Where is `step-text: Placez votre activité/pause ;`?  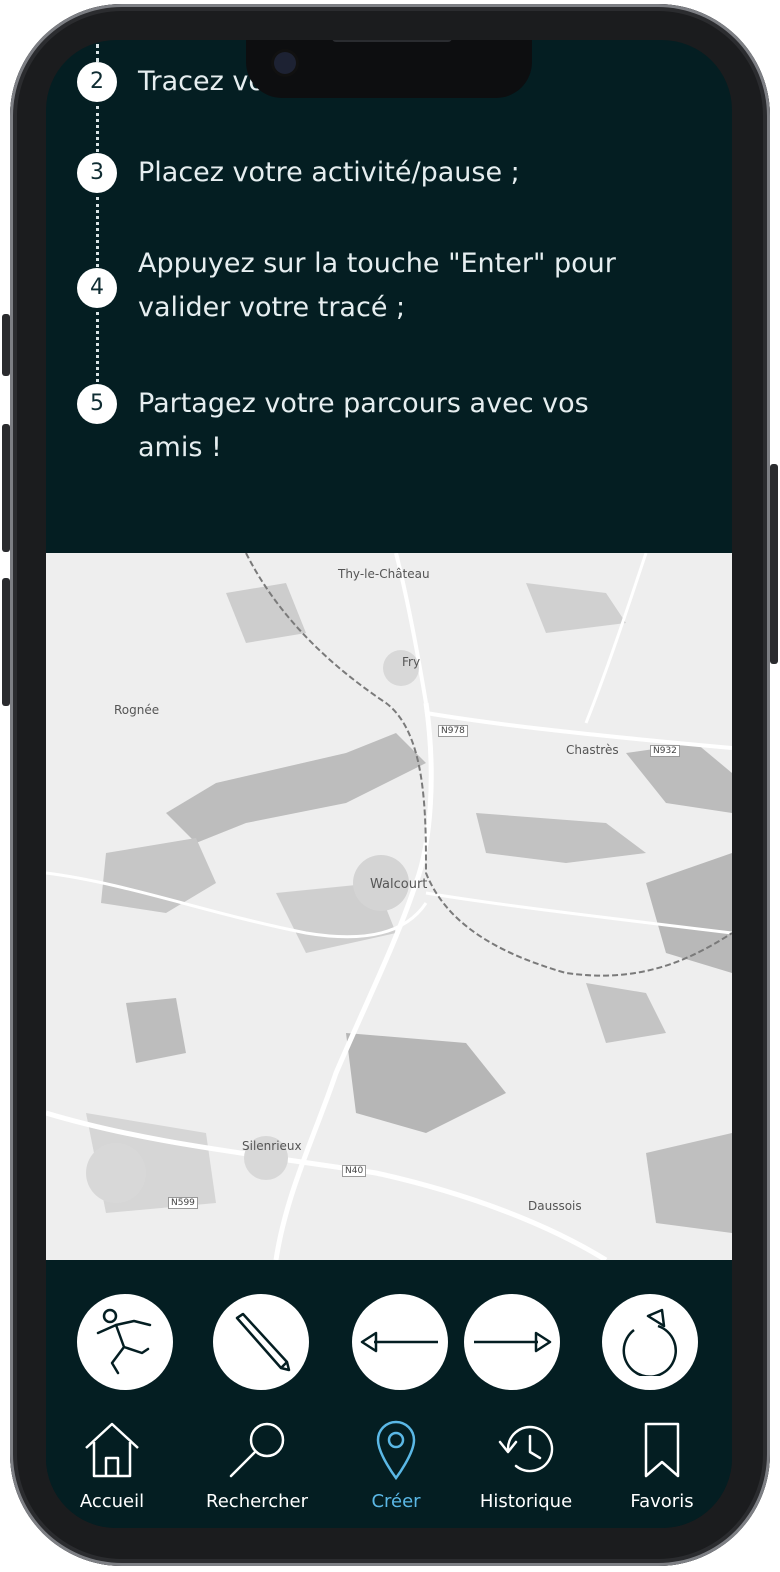 step-text: Placez votre activité/pause ; is located at coordinates (329, 172).